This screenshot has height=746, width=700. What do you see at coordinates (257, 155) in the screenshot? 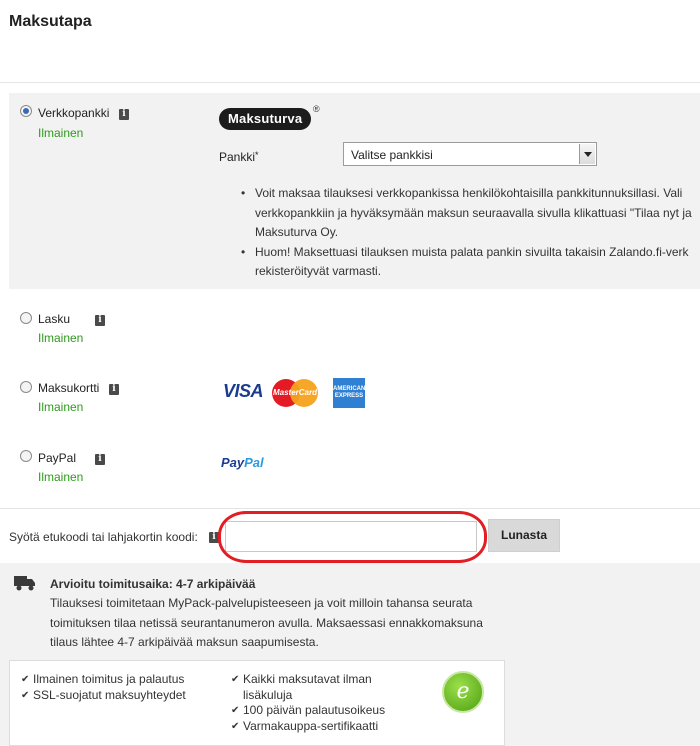
I see `required-mark: *` at bounding box center [257, 155].